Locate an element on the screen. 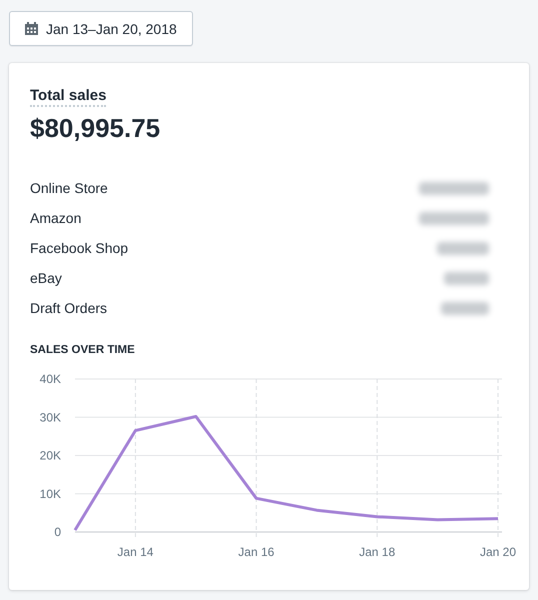  channel-name: Amazon is located at coordinates (56, 218).